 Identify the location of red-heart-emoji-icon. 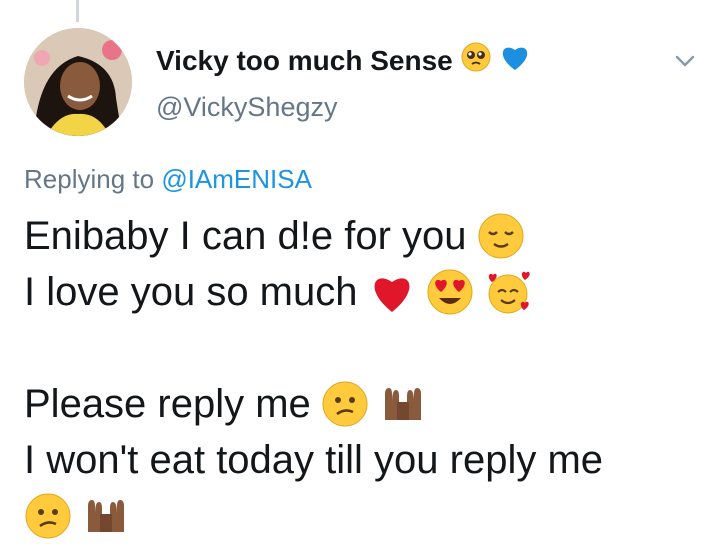
(392, 292).